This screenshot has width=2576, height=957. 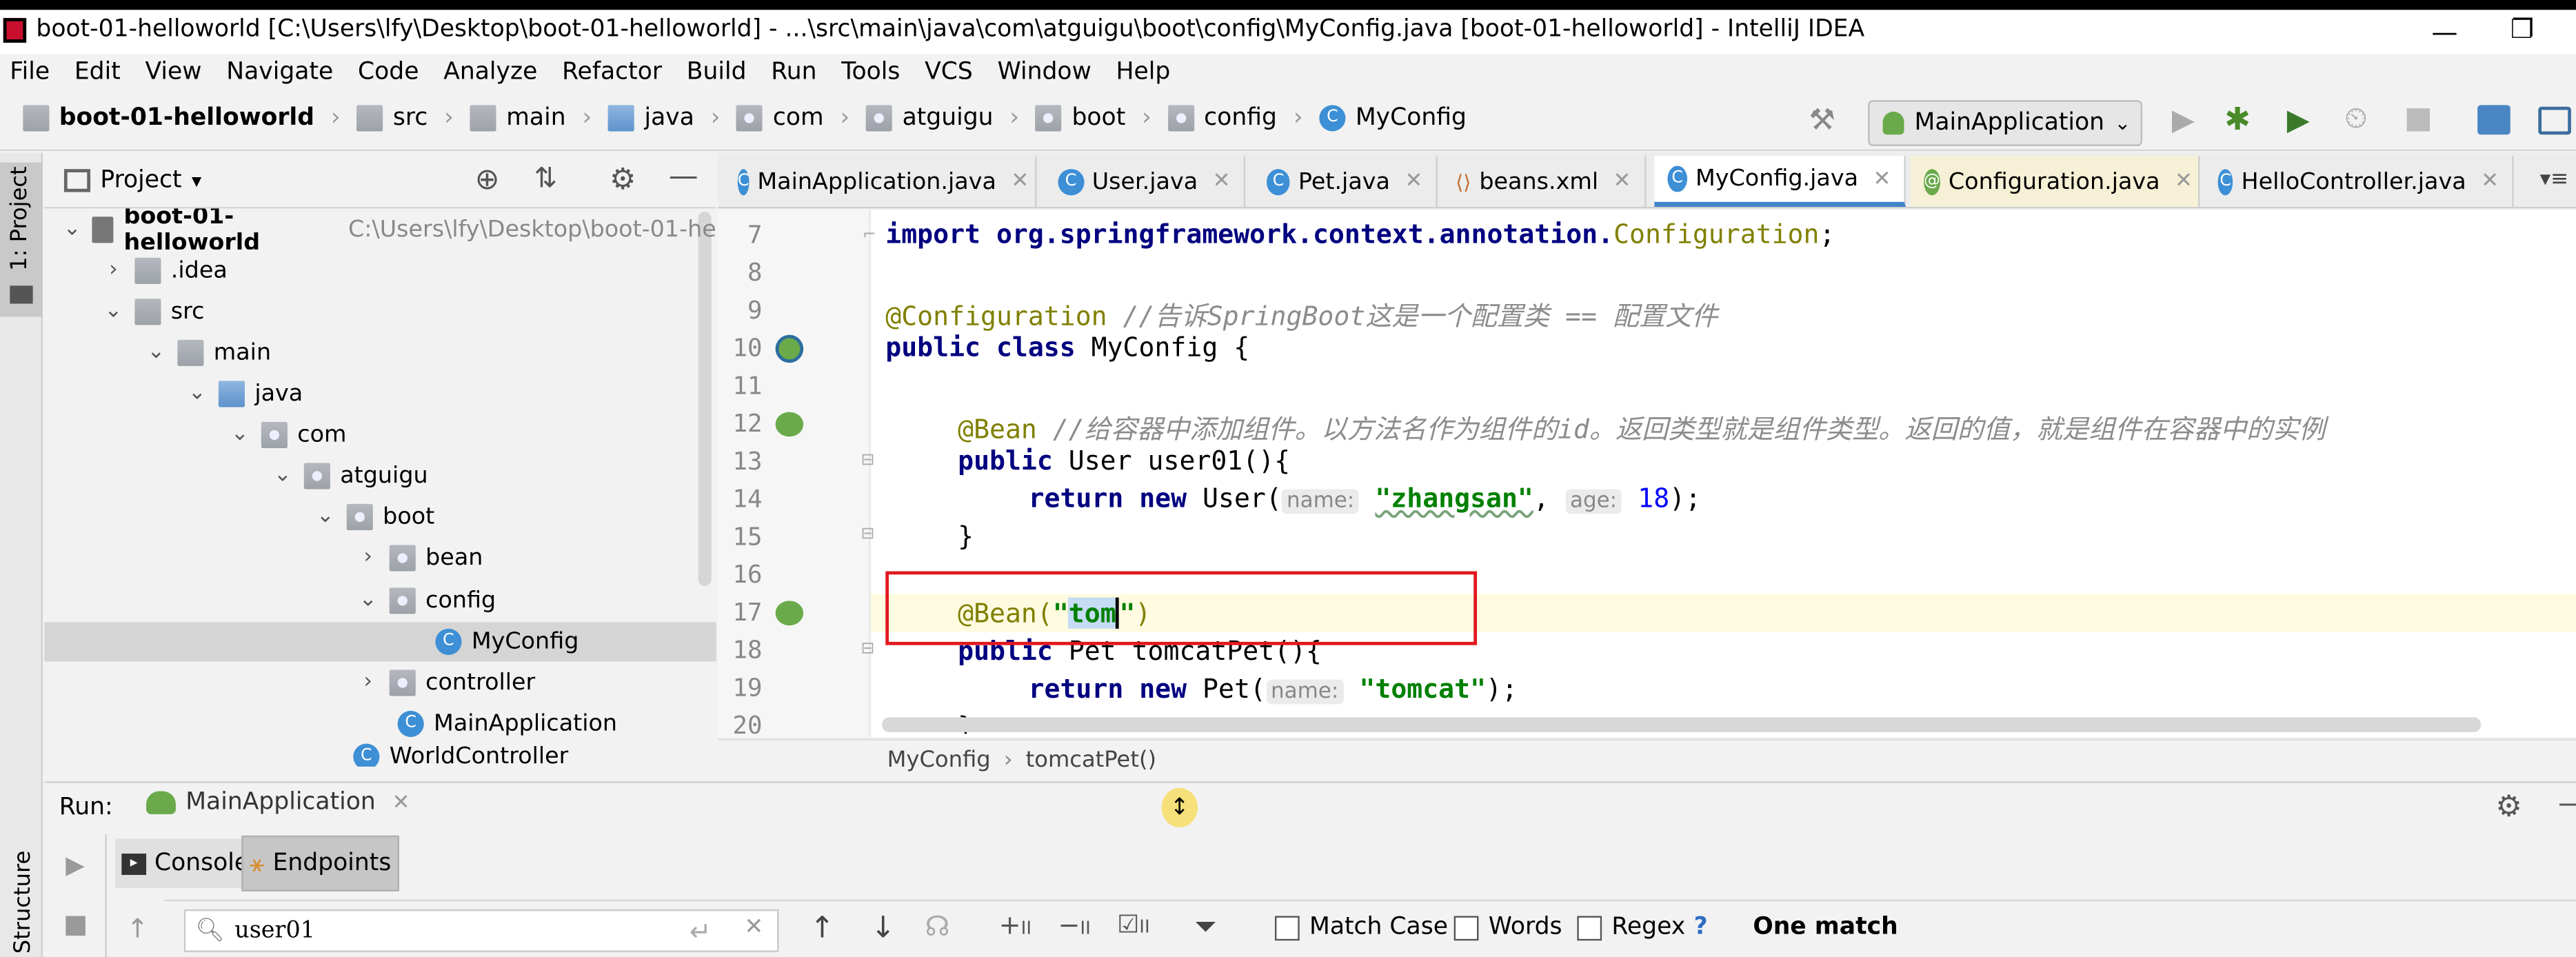 I want to click on code-line-19: return new Pet(name: "tomcat");, so click(x=1273, y=688).